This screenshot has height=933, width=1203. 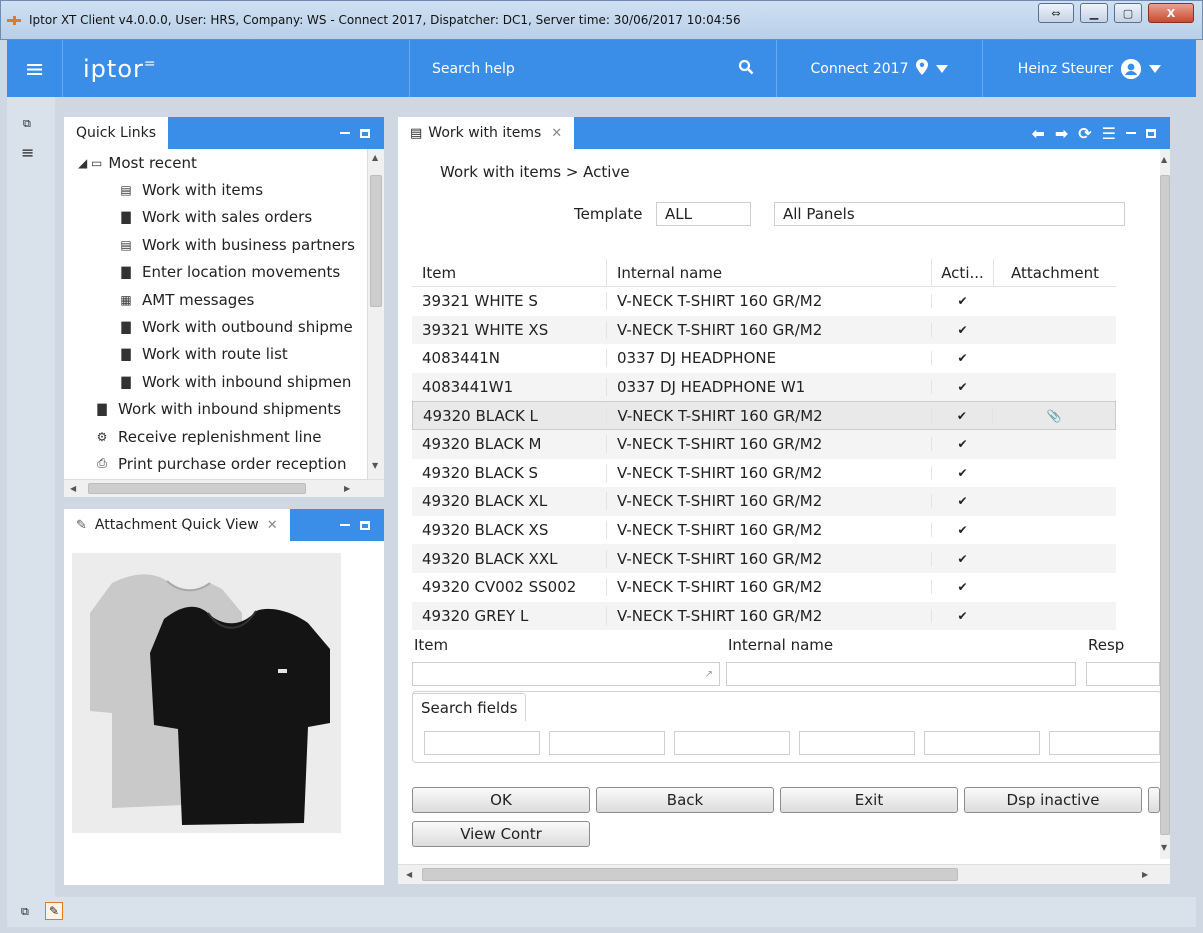 I want to click on tab-search-fields: Search fields, so click(x=469, y=707).